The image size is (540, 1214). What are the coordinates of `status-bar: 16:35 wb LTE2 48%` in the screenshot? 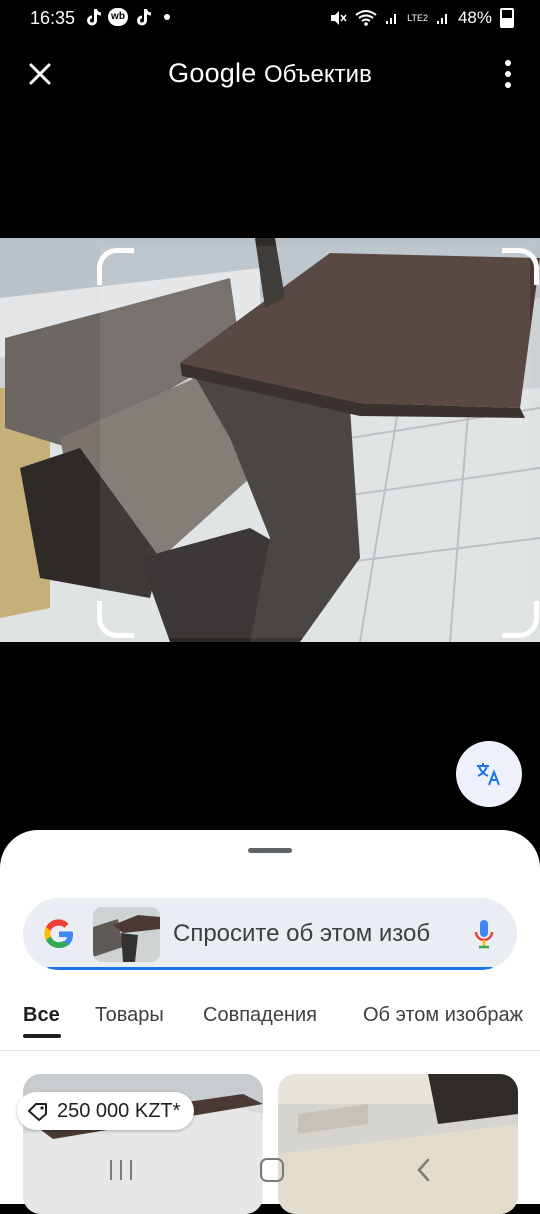 It's located at (270, 19).